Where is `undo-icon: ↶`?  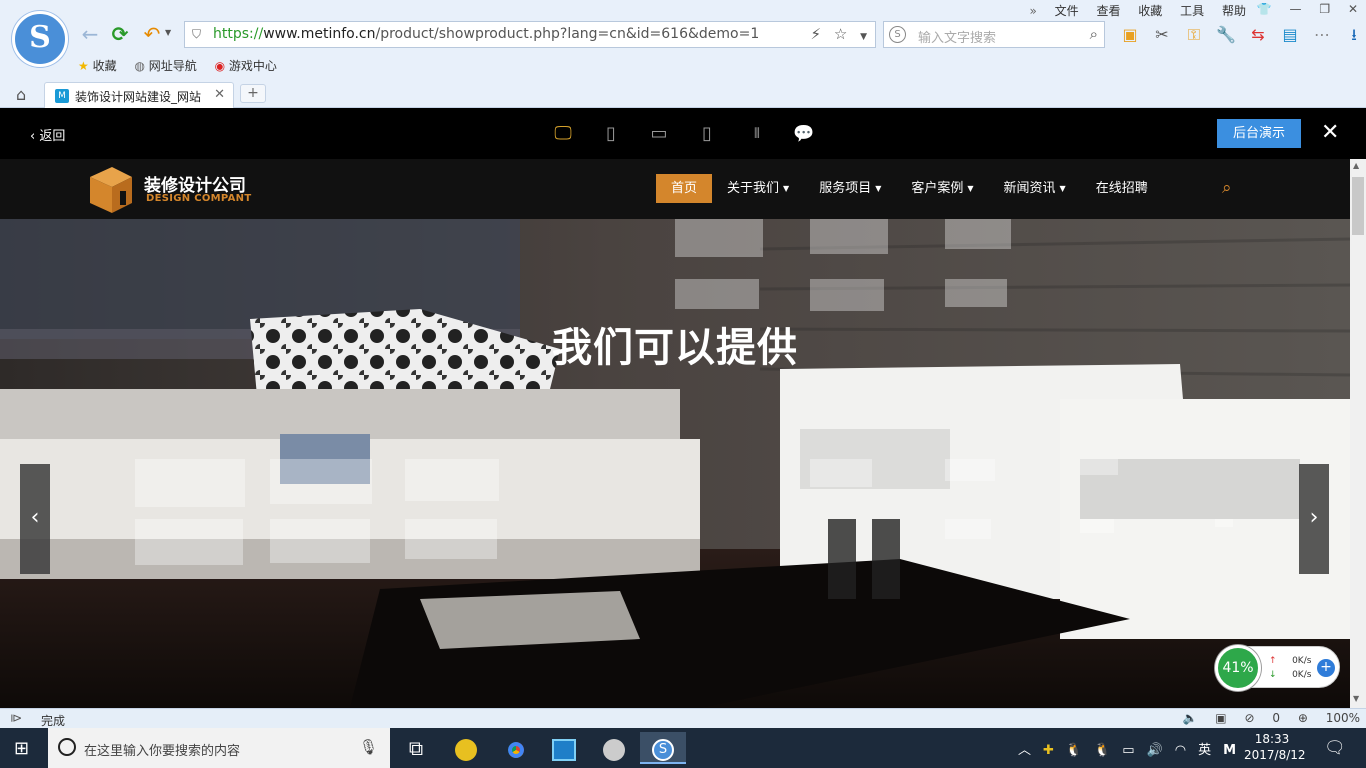
undo-icon: ↶ is located at coordinates (152, 34).